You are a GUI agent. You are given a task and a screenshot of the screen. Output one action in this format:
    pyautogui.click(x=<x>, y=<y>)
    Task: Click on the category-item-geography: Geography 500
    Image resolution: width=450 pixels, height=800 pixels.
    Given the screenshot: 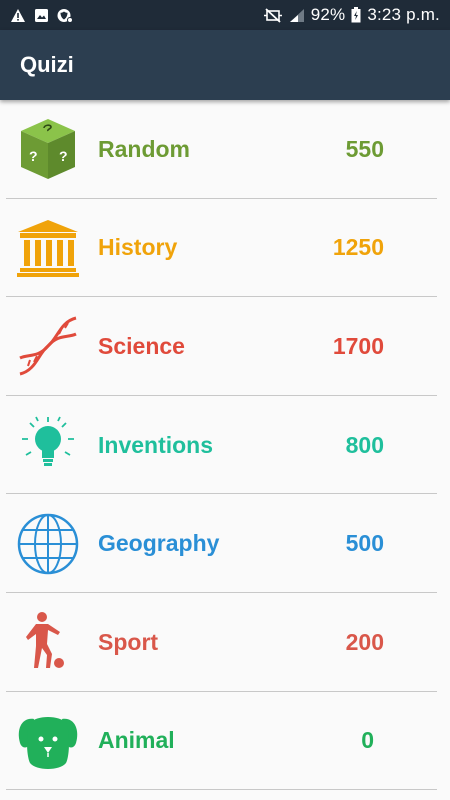 What is the action you would take?
    pyautogui.click(x=225, y=543)
    